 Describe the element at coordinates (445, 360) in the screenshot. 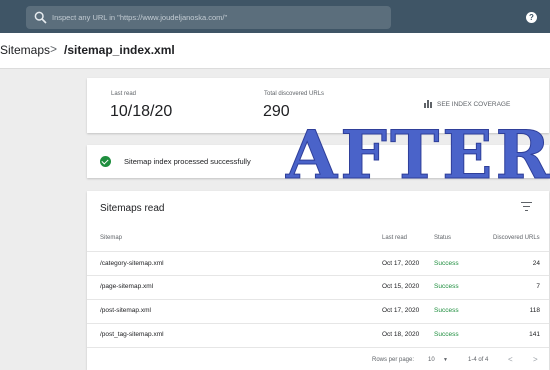

I see `dropdown-icon: ▼` at that location.